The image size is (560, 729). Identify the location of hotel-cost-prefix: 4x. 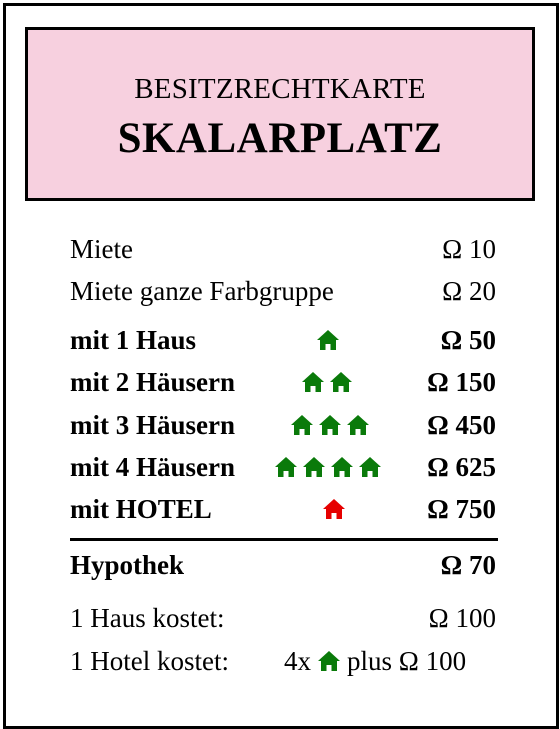
(297, 661).